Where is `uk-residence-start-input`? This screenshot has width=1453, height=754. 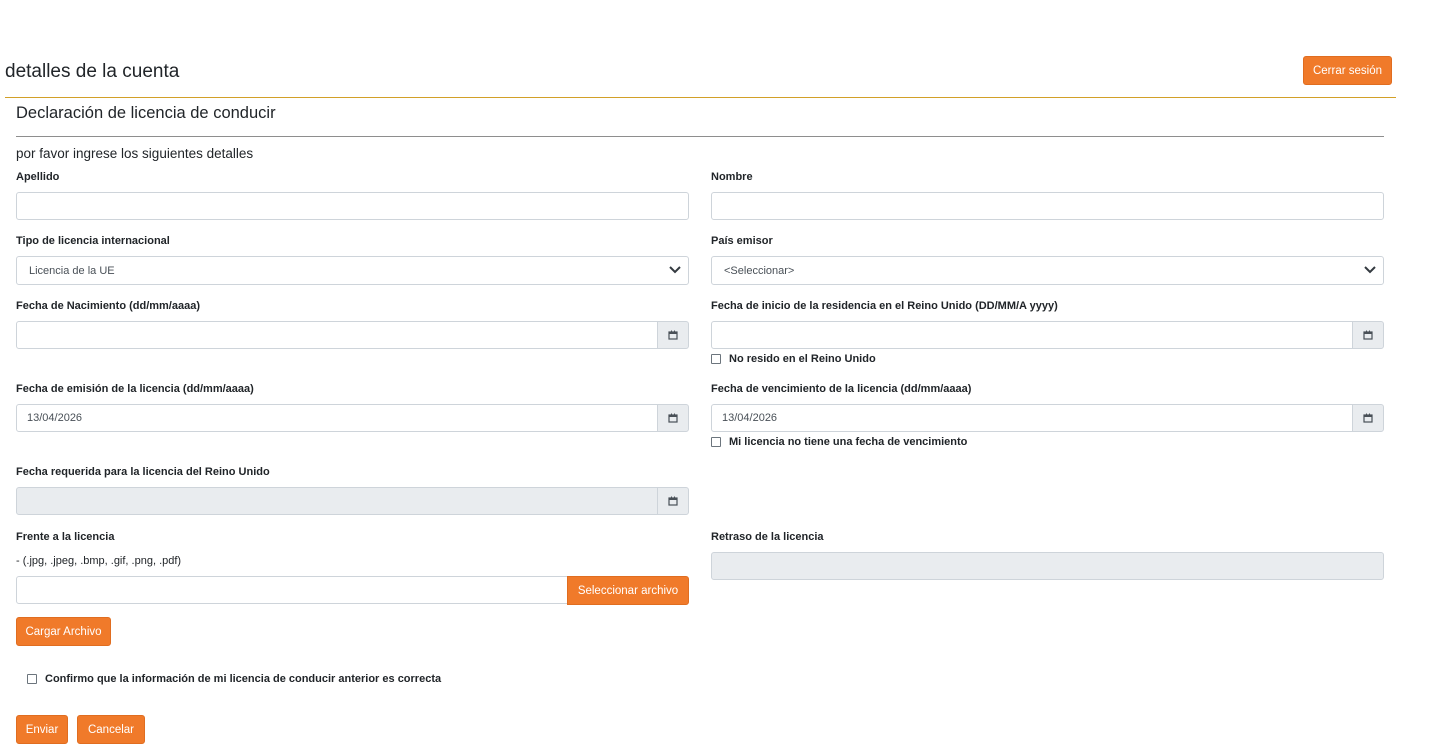
uk-residence-start-input is located at coordinates (1032, 335).